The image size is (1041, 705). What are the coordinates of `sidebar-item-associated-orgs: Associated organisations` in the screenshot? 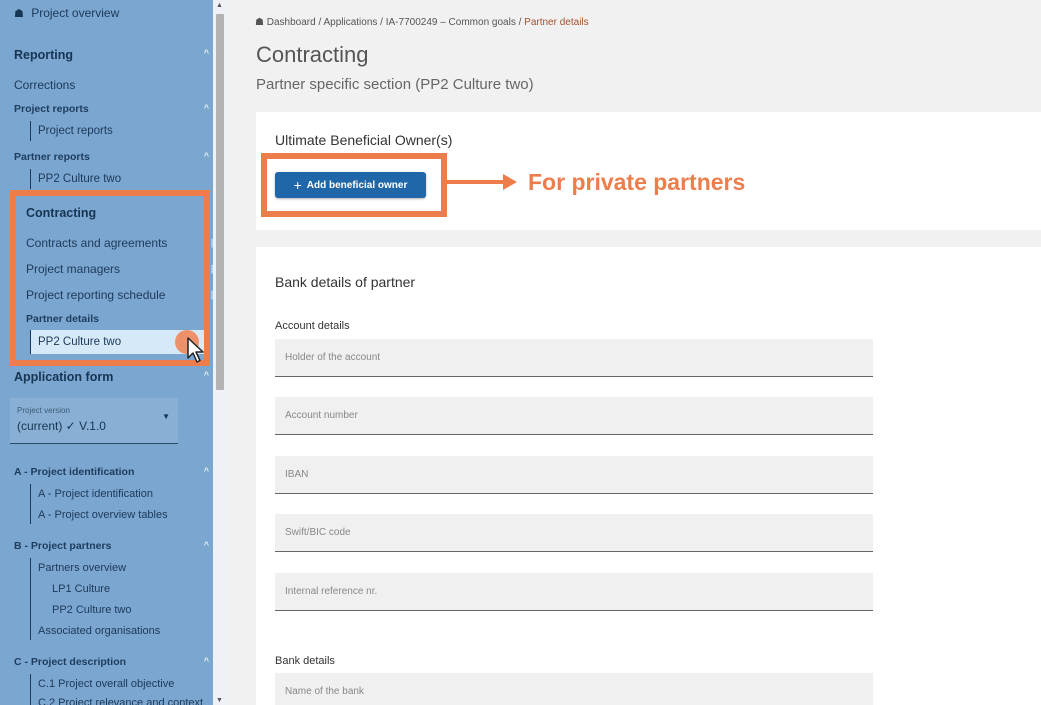 It's located at (132, 631).